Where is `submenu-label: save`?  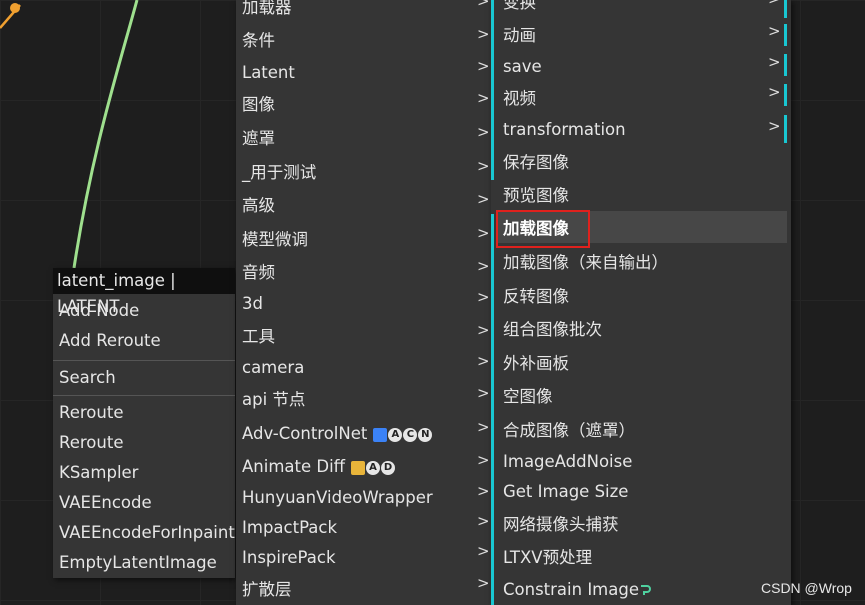
submenu-label: save is located at coordinates (522, 66).